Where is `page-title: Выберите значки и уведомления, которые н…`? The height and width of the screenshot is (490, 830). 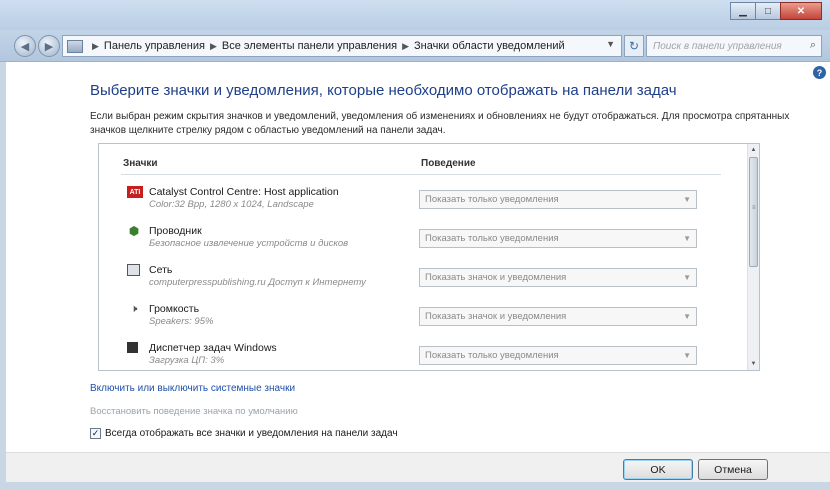 page-title: Выберите значки и уведомления, которые н… is located at coordinates (383, 90).